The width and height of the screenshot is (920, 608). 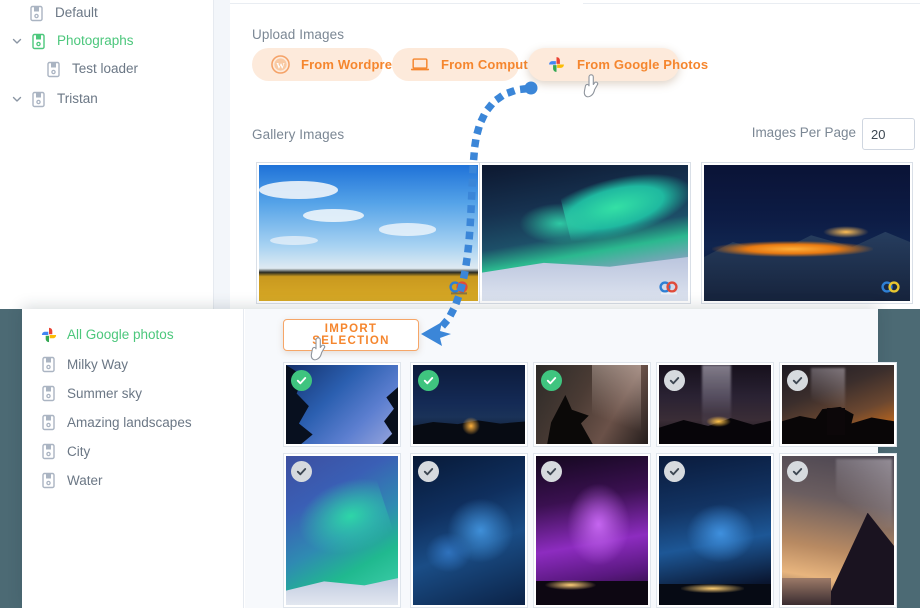 I want to click on from-google-photos-button: From Google Photos, so click(x=618, y=64).